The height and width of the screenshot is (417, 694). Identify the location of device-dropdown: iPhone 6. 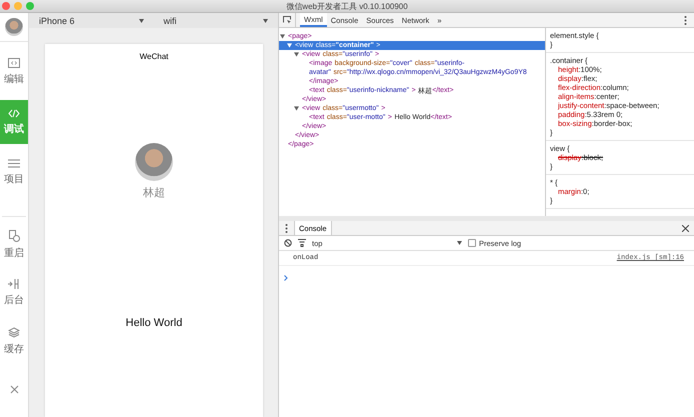
(91, 20).